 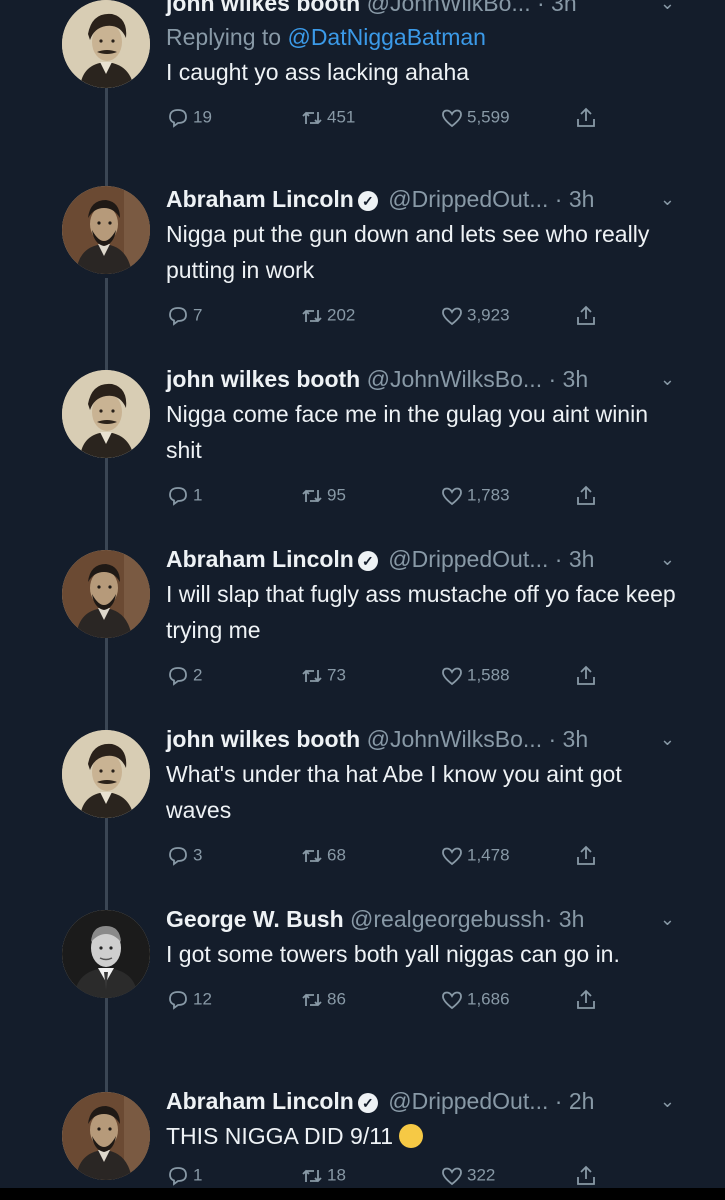 I want to click on retweet-count: 86, so click(x=336, y=999).